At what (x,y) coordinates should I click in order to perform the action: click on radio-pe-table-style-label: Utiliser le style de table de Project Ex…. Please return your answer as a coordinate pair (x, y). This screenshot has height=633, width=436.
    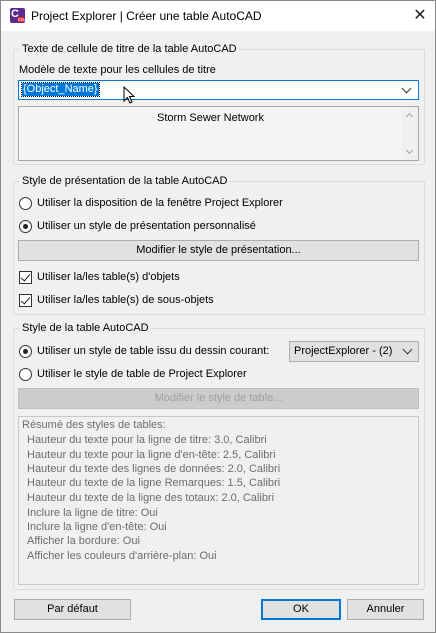
    Looking at the image, I should click on (142, 374).